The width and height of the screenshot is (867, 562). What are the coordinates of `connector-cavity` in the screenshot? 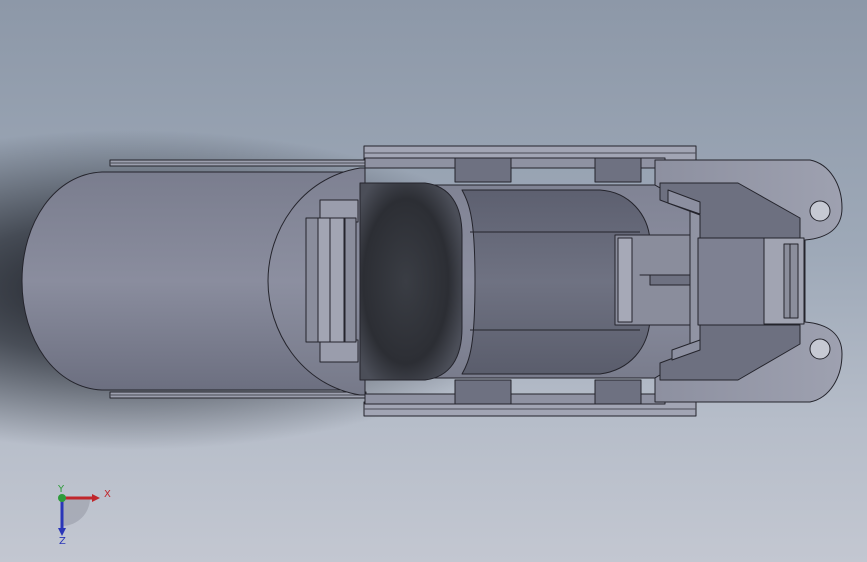 It's located at (734, 281).